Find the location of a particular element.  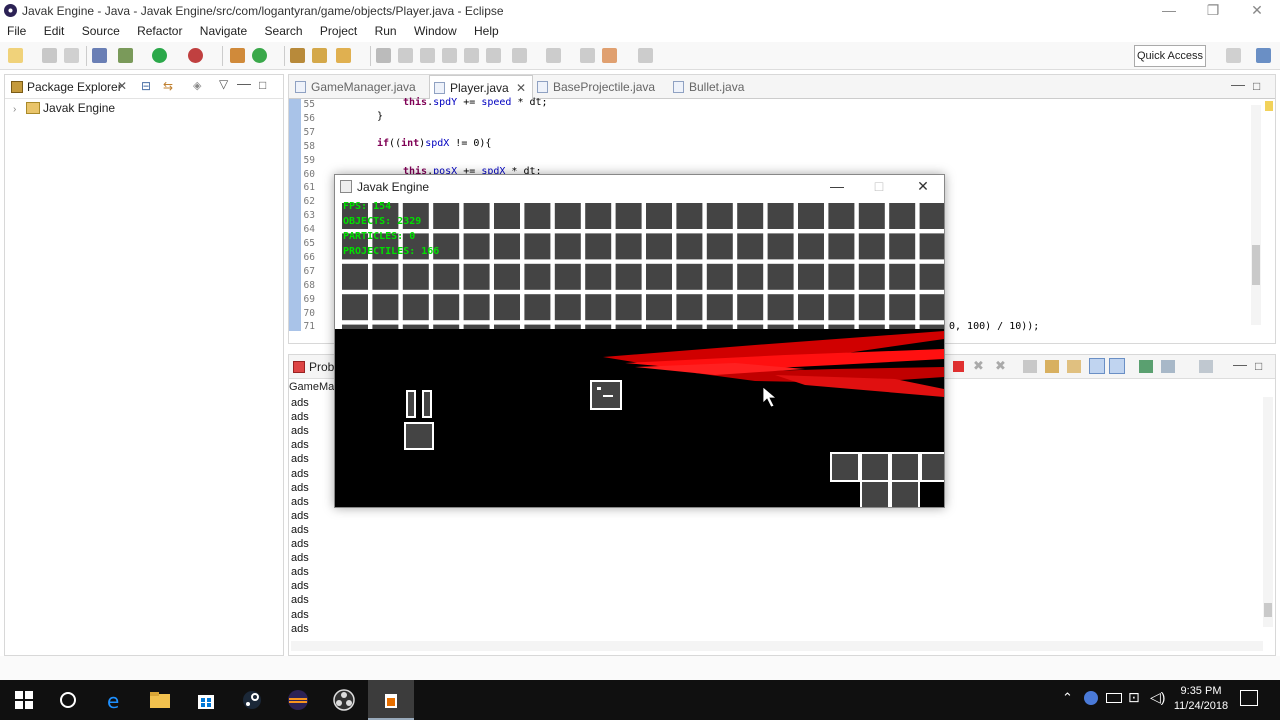

problems-tab: Probl is located at coordinates (323, 367).